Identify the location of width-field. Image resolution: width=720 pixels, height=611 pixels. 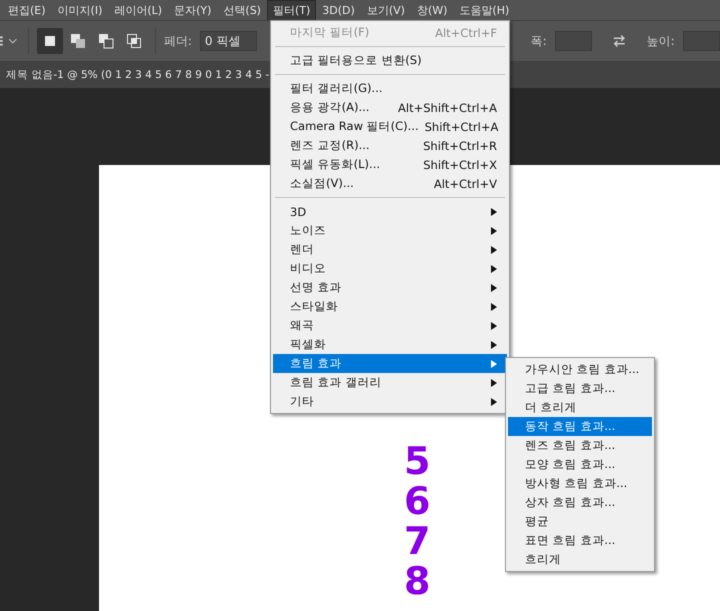
(573, 41).